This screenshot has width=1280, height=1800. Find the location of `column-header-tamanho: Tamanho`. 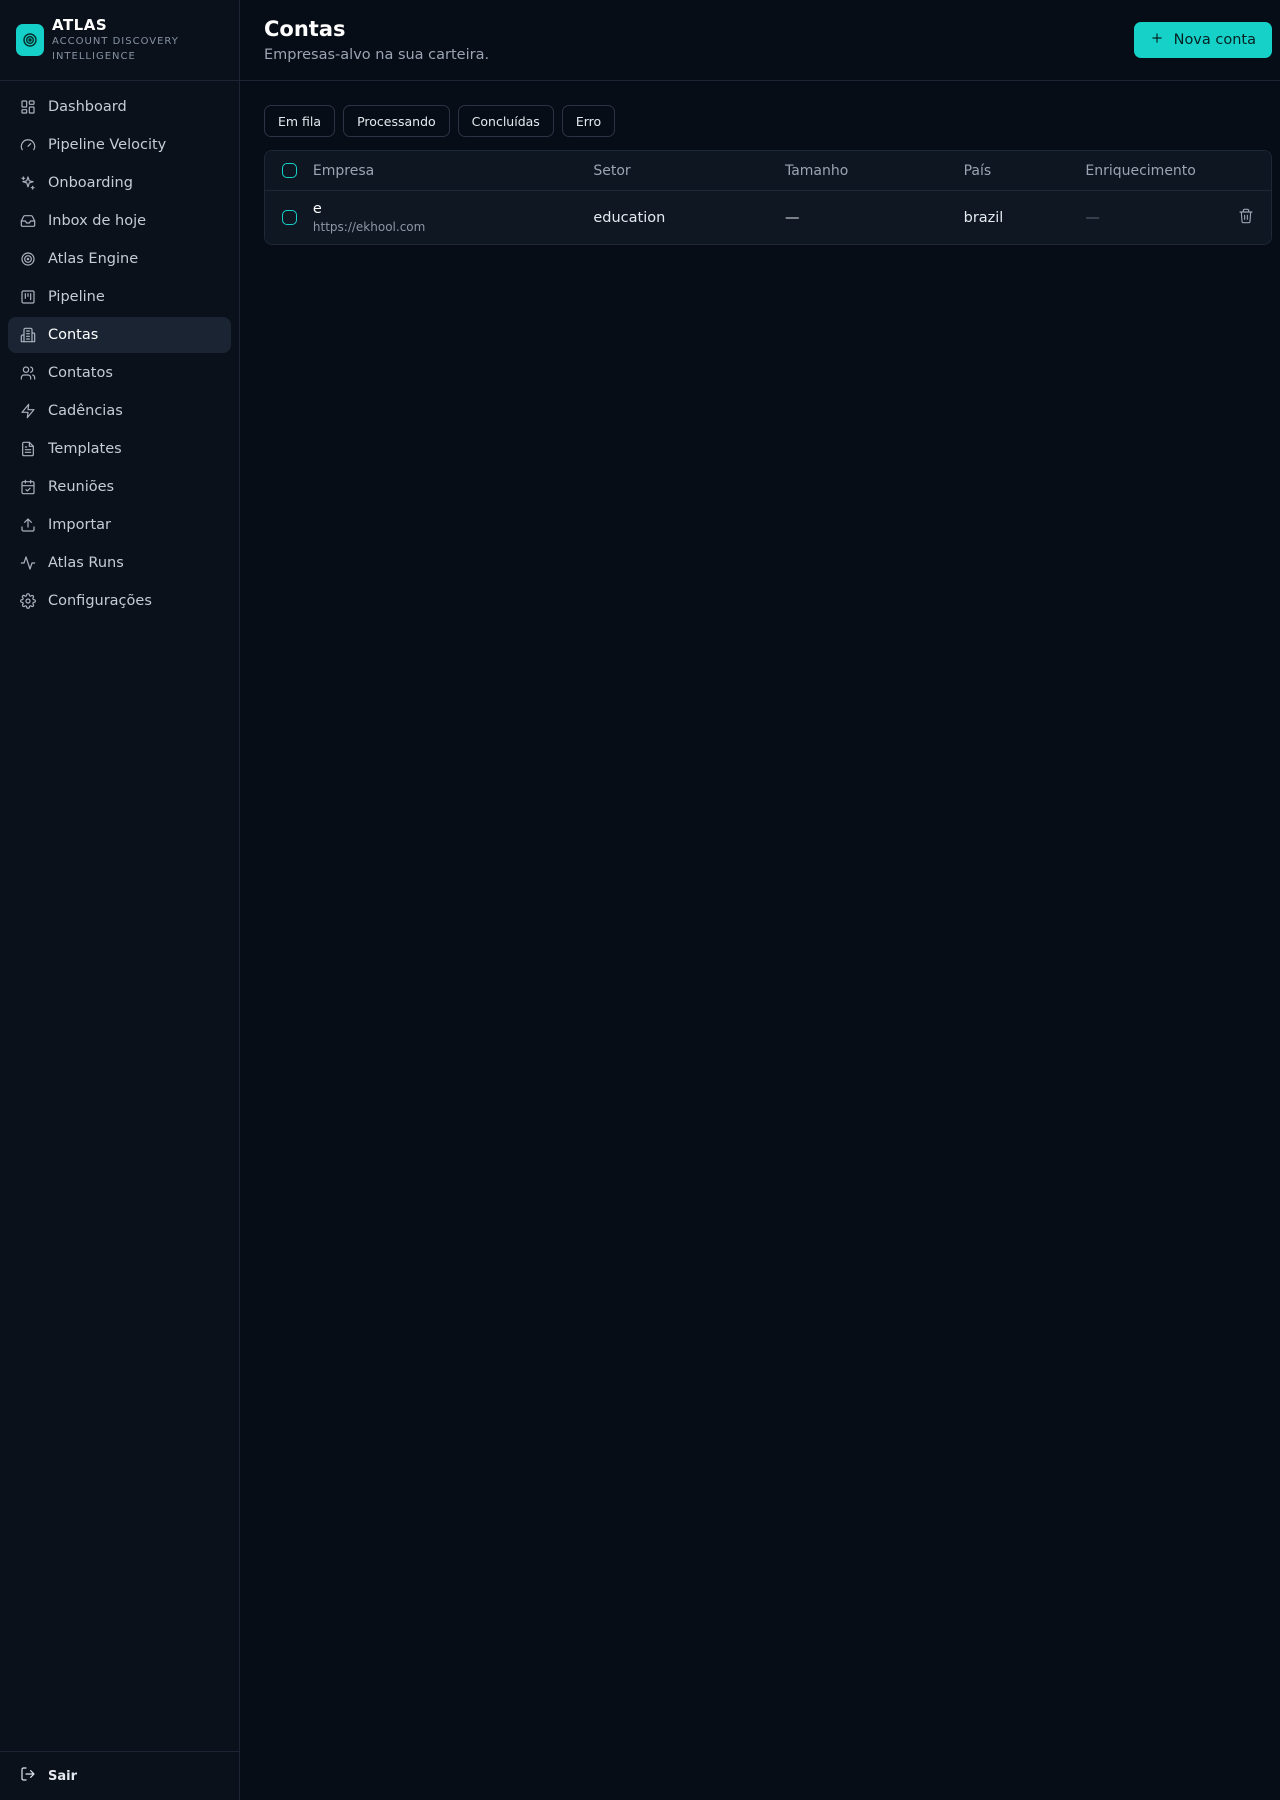

column-header-tamanho: Tamanho is located at coordinates (874, 171).